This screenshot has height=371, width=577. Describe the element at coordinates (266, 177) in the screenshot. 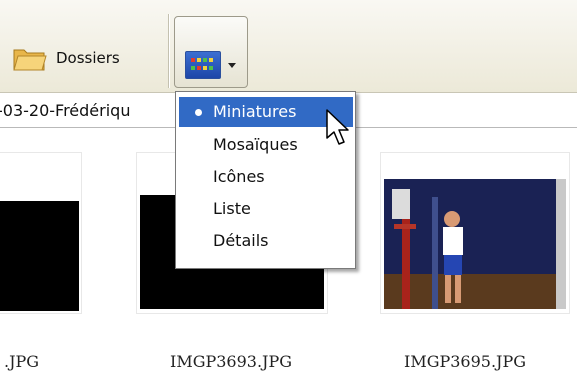

I see `menu-item-icones: Icônes` at that location.